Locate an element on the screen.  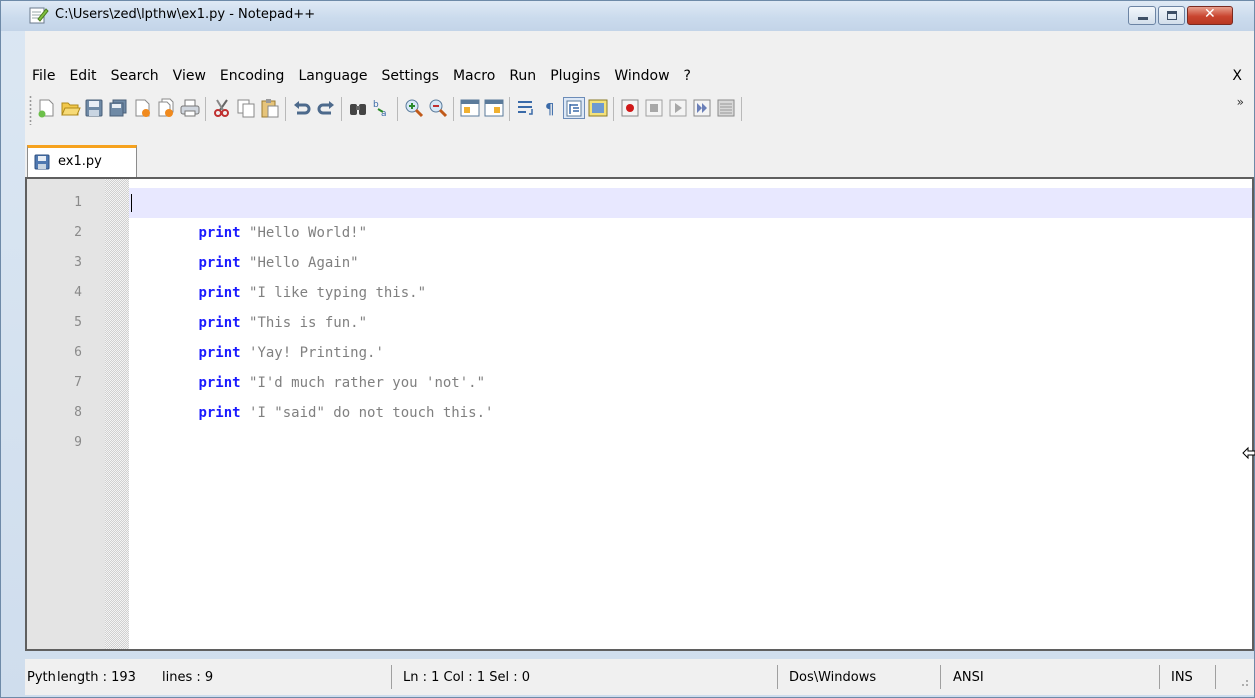
save-icon is located at coordinates (94, 108).